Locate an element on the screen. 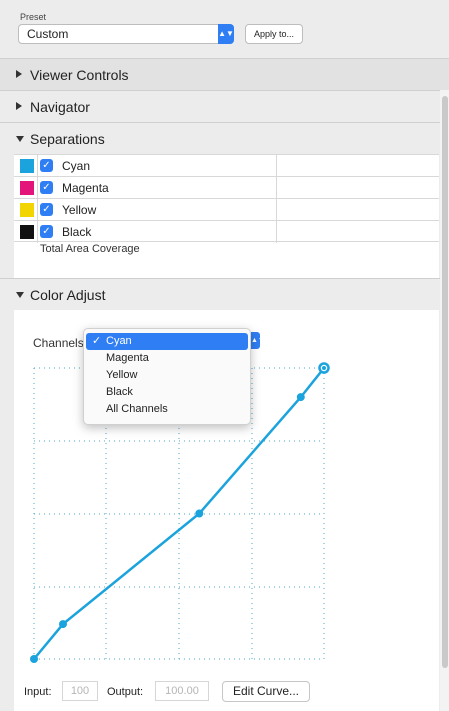 This screenshot has height=711, width=449. channel-option-black: Black is located at coordinates (167, 392).